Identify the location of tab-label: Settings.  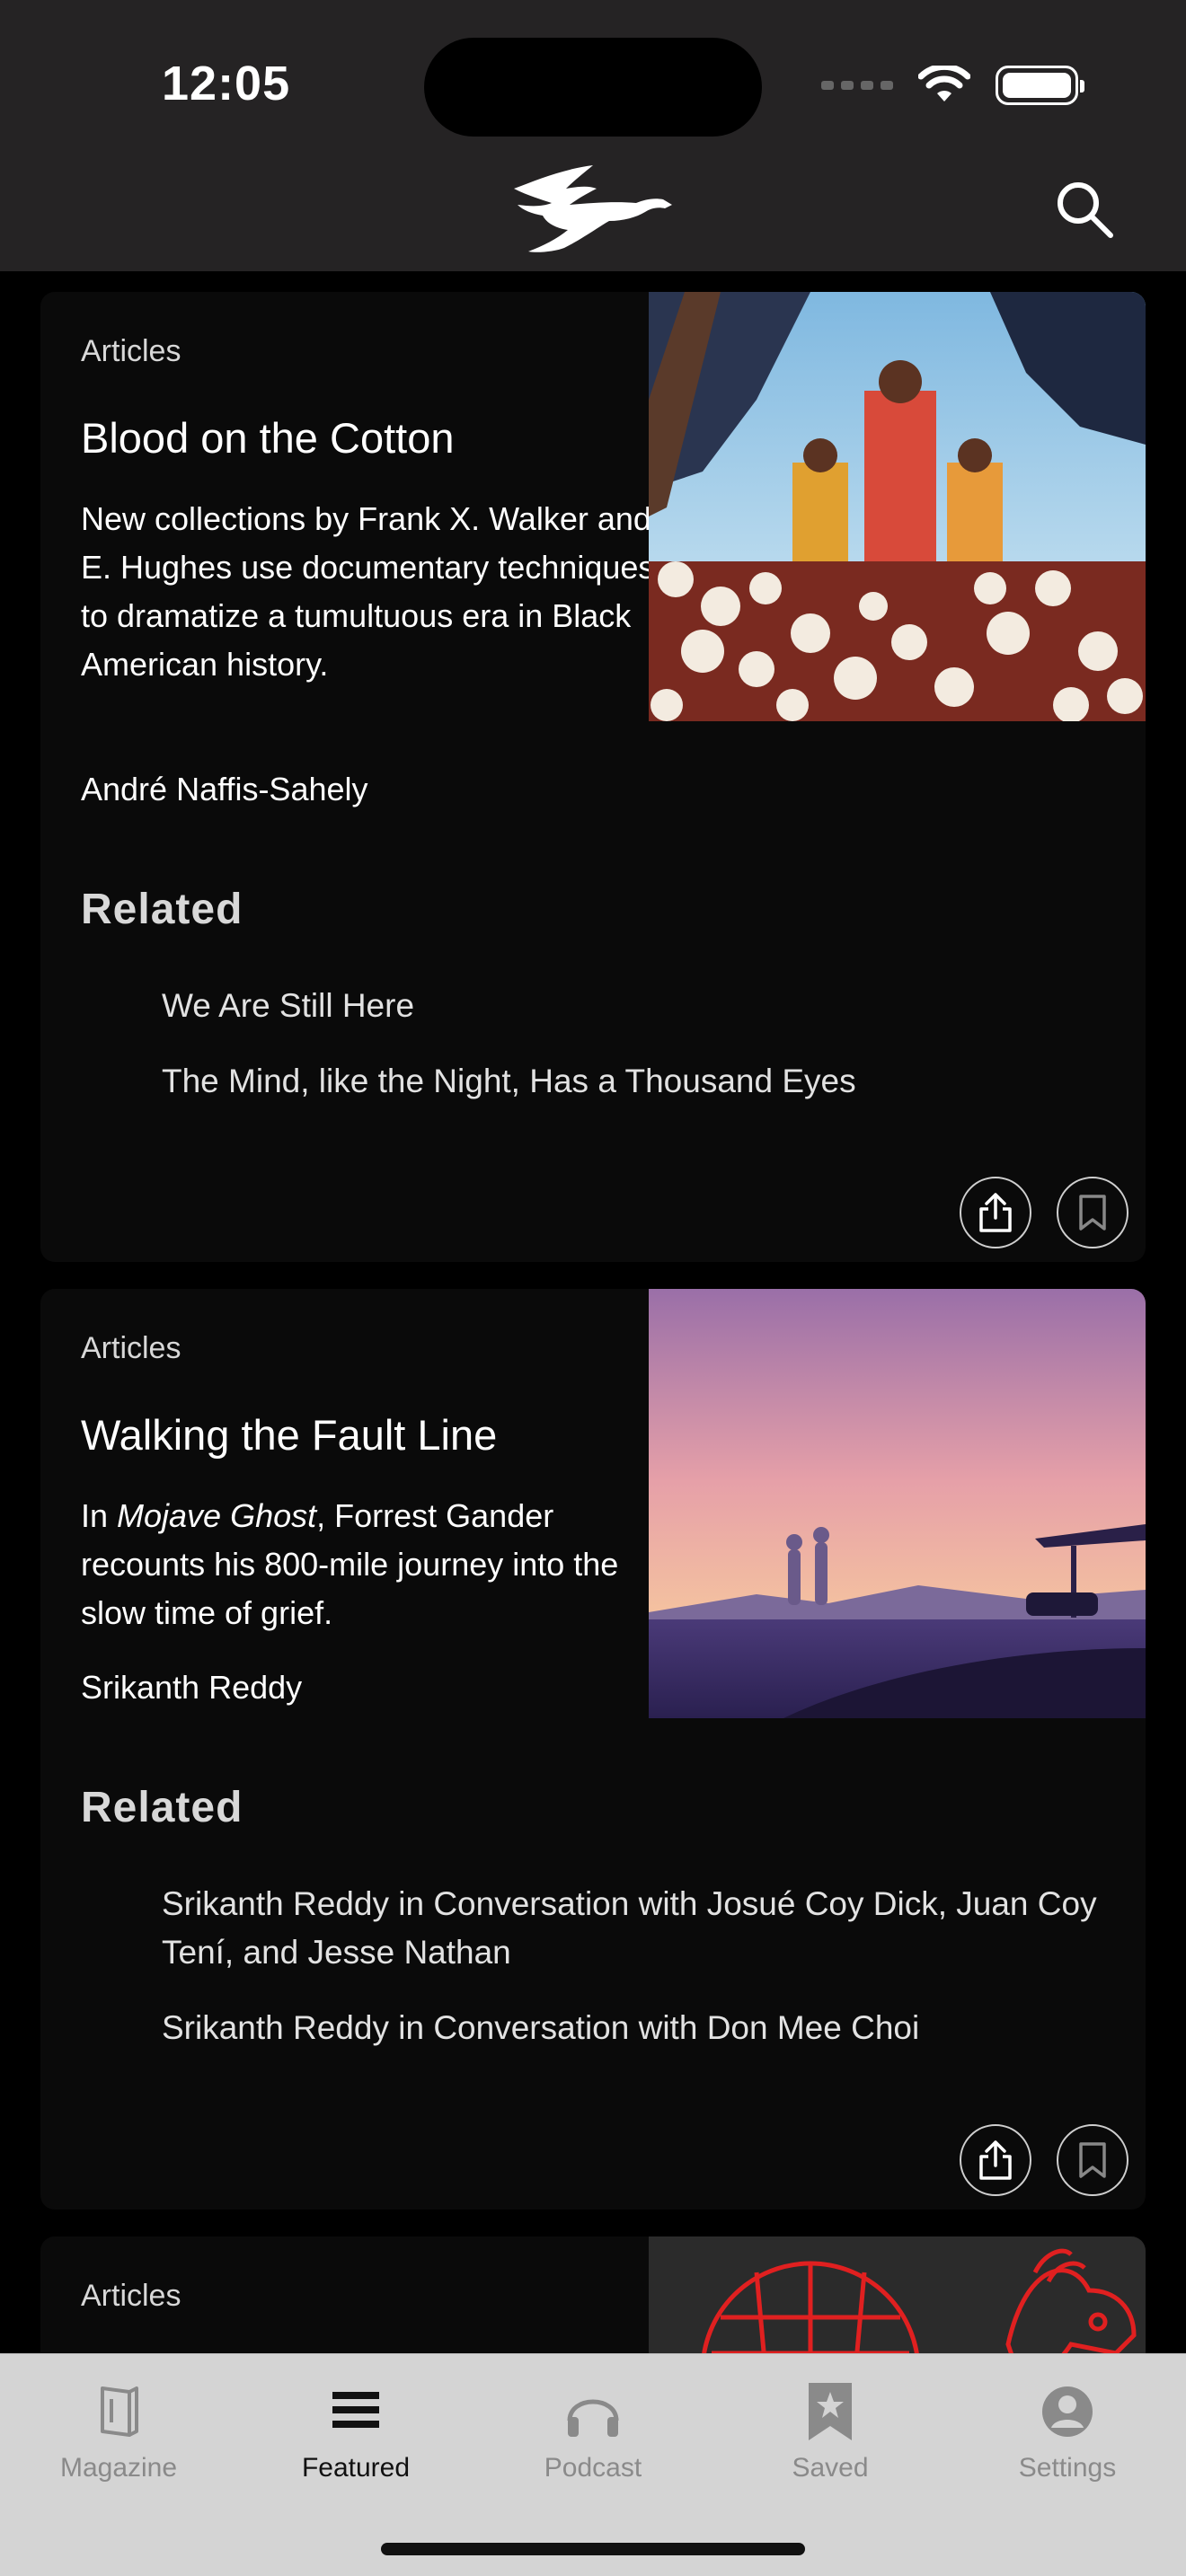
(1067, 2468).